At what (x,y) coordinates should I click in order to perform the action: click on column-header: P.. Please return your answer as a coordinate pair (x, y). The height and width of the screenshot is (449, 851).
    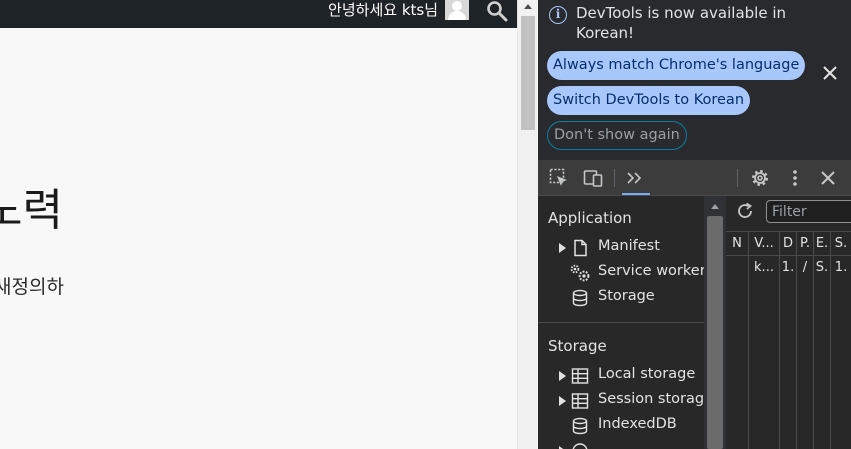
    Looking at the image, I should click on (805, 244).